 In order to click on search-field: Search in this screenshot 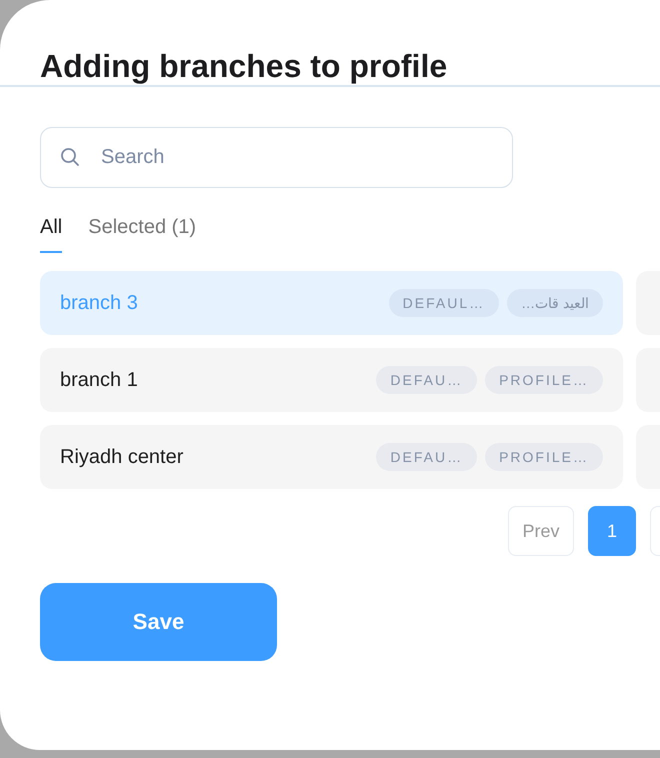, I will do `click(276, 157)`.